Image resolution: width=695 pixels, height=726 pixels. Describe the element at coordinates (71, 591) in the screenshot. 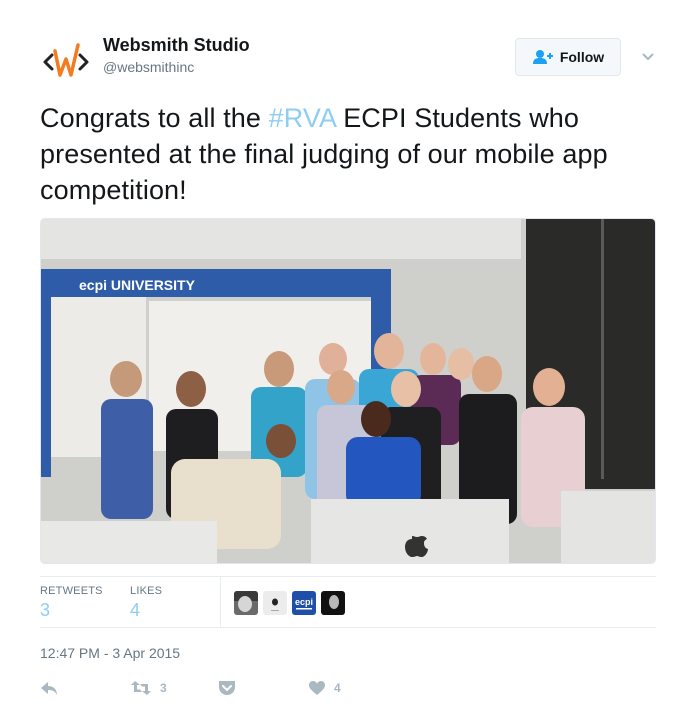

I see `retweets-label: RETWEETS` at that location.